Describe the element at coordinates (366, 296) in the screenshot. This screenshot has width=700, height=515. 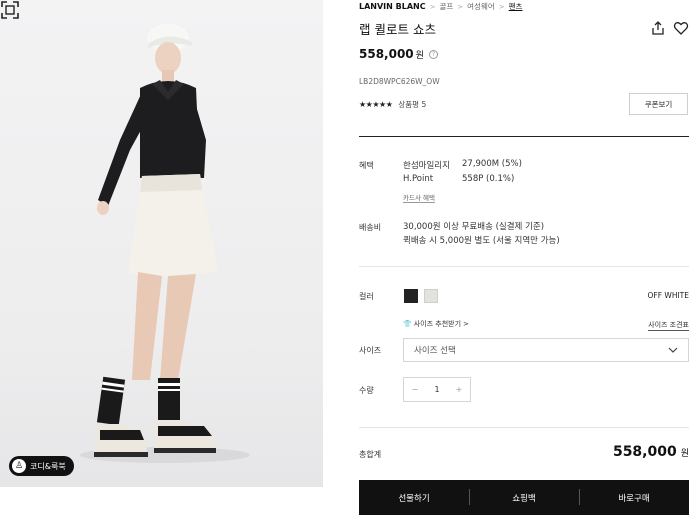
I see `color-label: 컬러` at that location.